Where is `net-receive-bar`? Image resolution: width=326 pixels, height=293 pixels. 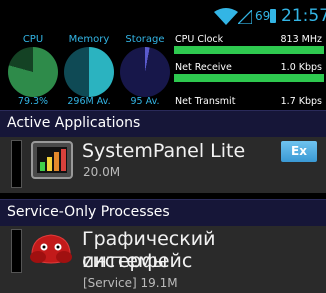 net-receive-bar is located at coordinates (249, 78).